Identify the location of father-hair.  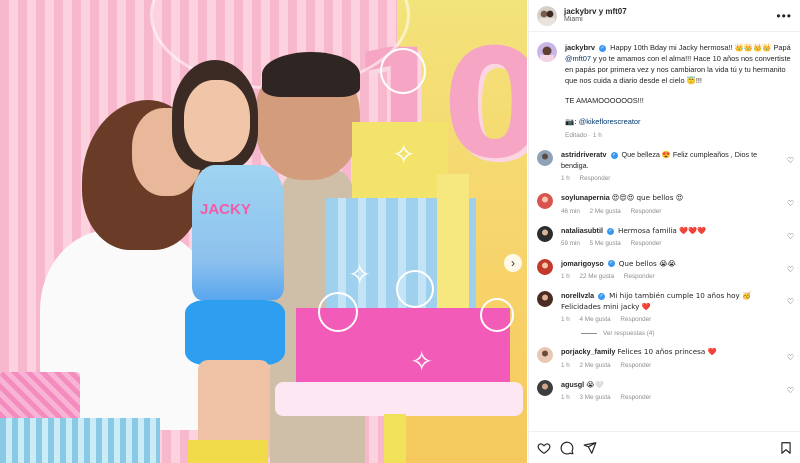
(311, 74).